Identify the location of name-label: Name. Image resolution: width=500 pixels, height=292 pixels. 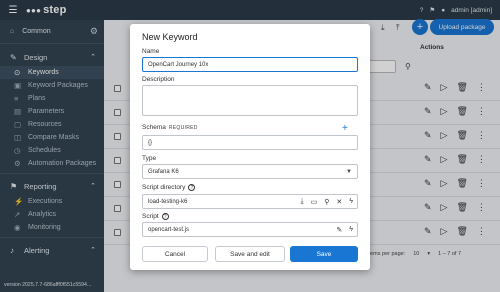
(151, 51).